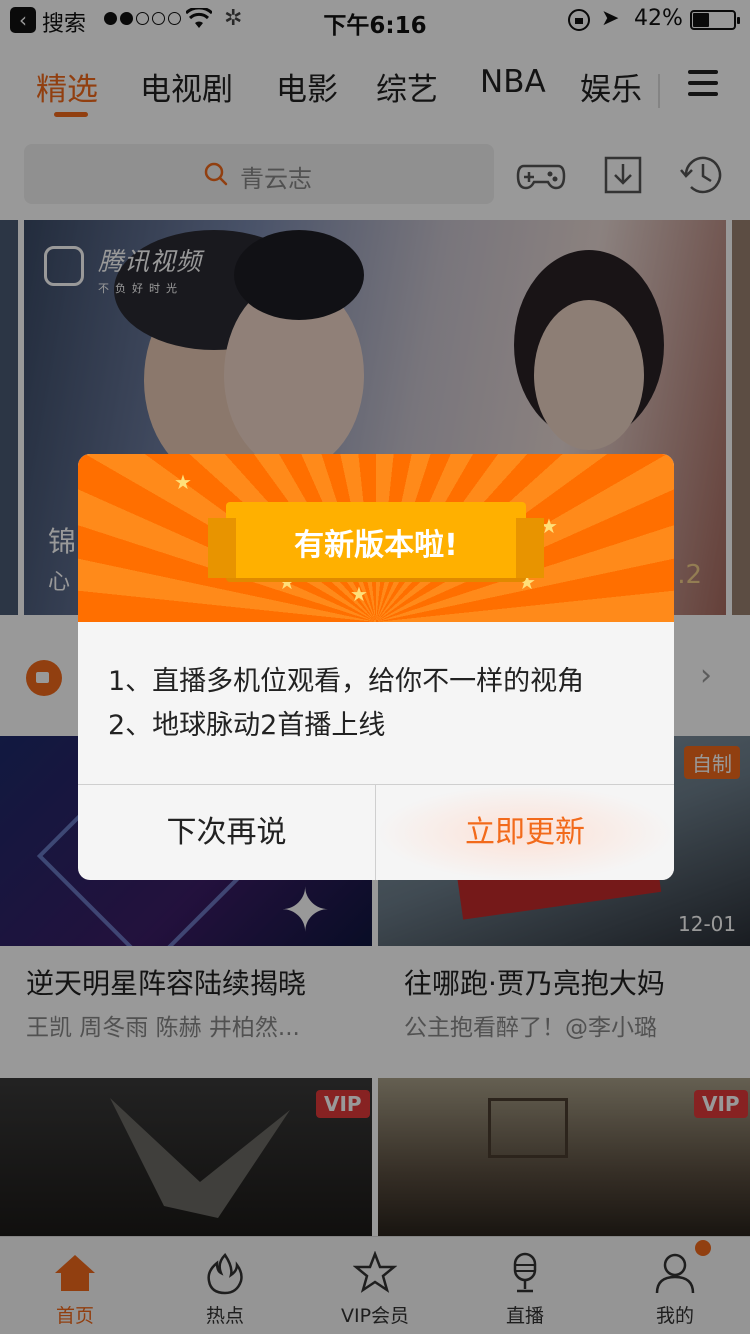 The height and width of the screenshot is (1334, 750). What do you see at coordinates (346, 704) in the screenshot?
I see `dialog-body: 1、直播多机位观看，给你不一样的视角 2、地球脉动2首播上线` at bounding box center [346, 704].